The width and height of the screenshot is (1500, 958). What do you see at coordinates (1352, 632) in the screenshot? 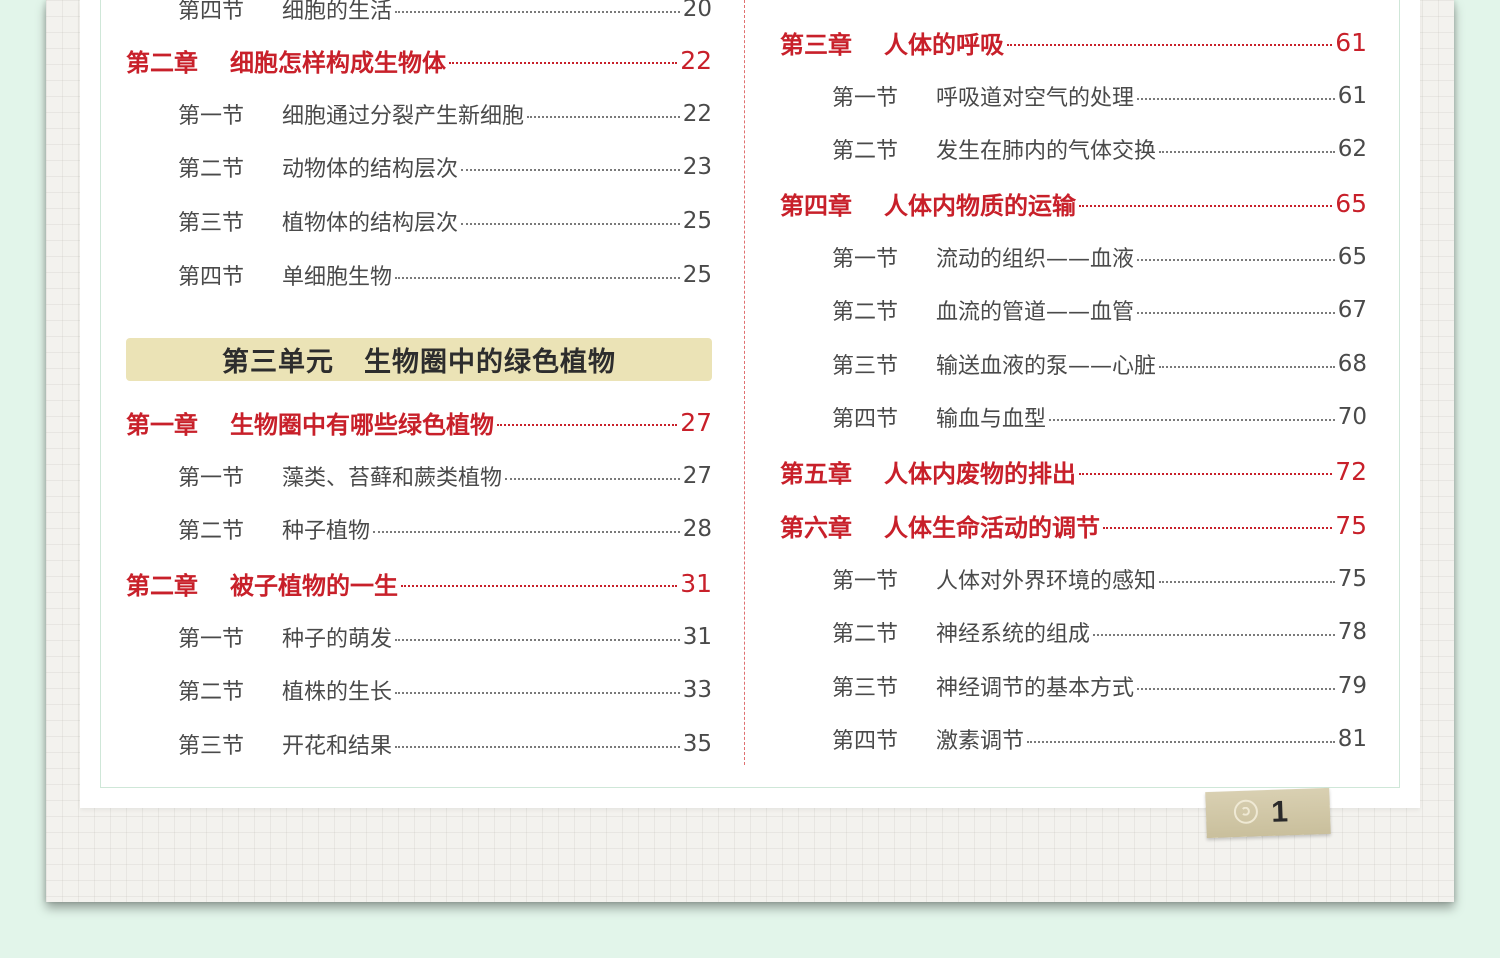
I see `page-ref: 78` at bounding box center [1352, 632].